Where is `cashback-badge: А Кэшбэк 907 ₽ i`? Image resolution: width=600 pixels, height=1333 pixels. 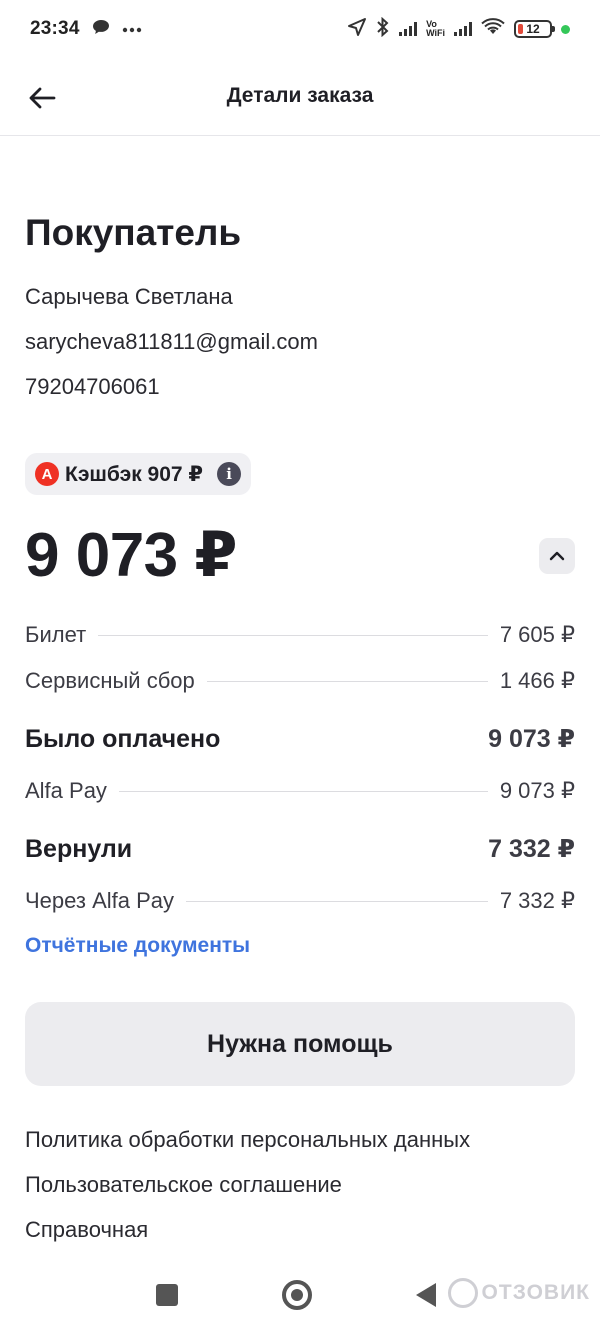
cashback-badge: А Кэшбэк 907 ₽ i is located at coordinates (138, 474).